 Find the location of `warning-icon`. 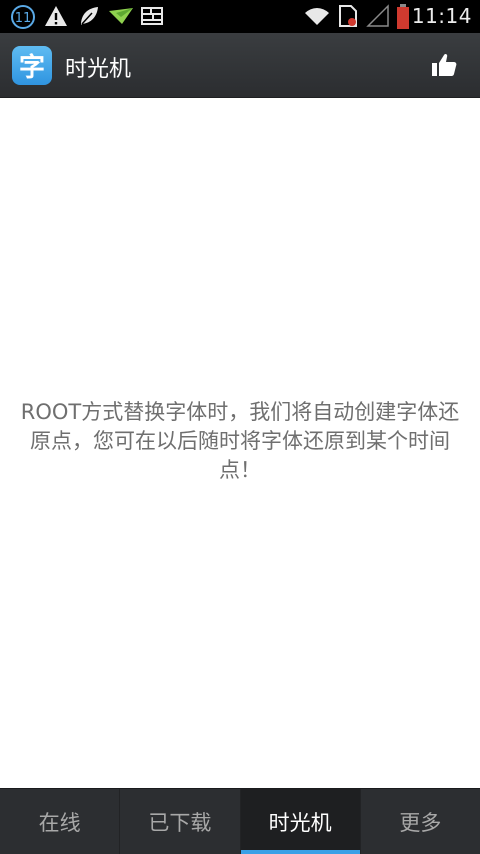

warning-icon is located at coordinates (56, 18).